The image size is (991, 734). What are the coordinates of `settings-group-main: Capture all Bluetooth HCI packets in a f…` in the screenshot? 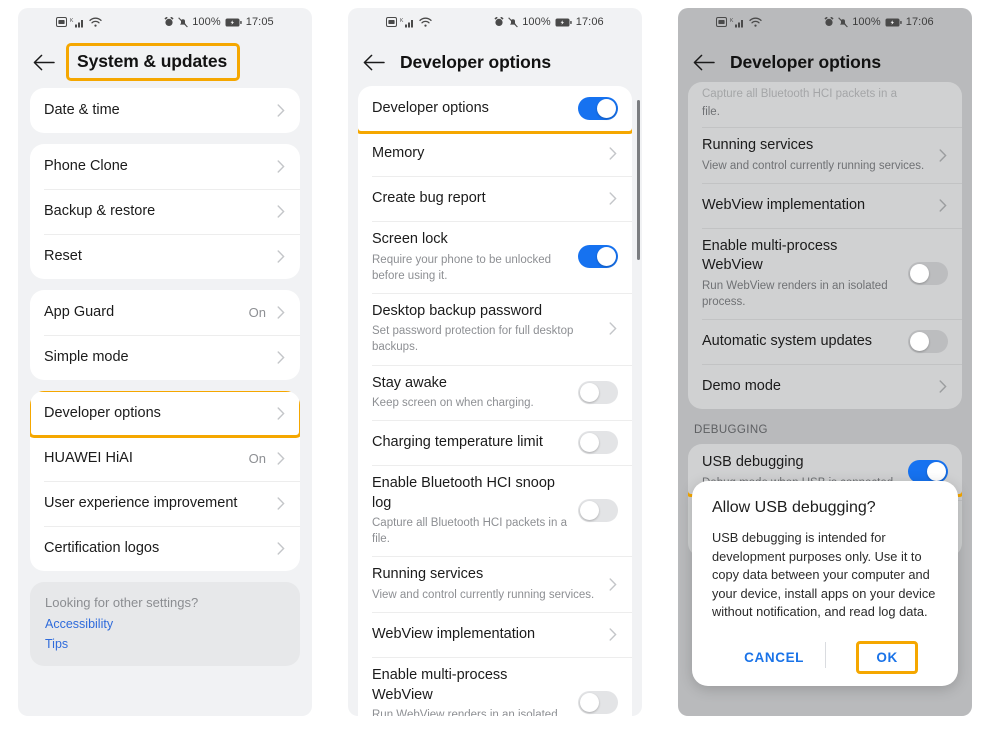 It's located at (825, 246).